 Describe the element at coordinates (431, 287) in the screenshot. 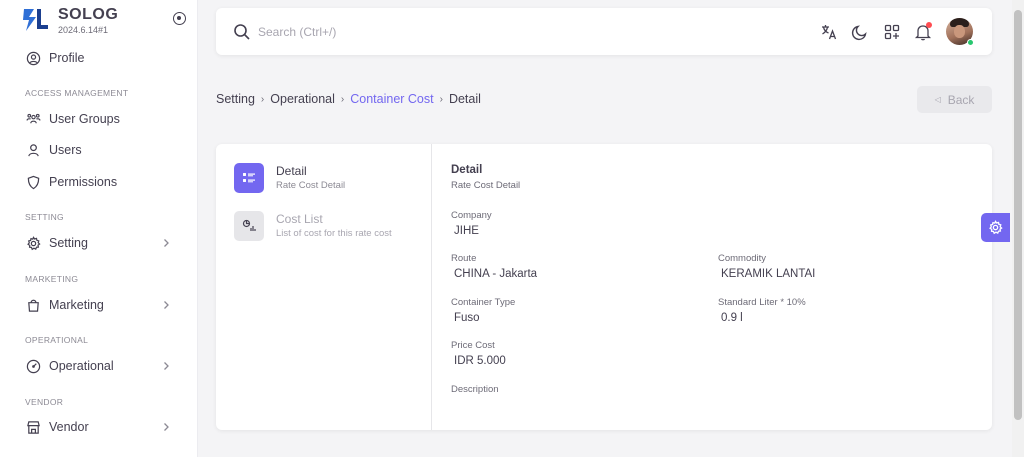

I see `card-divider` at that location.